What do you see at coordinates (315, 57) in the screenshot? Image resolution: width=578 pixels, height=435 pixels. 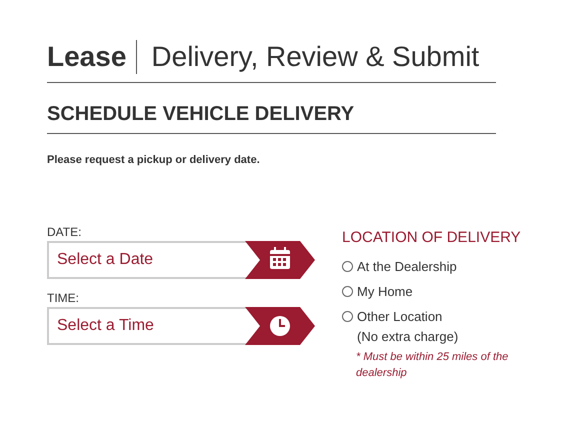 I see `step-title: Delivery, Review & Submit` at bounding box center [315, 57].